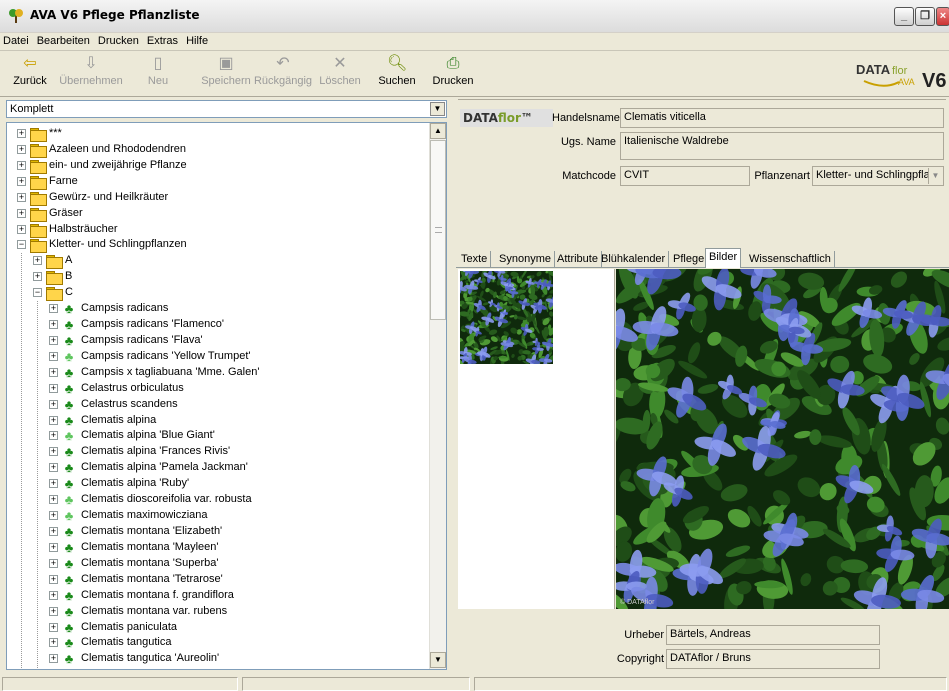 The width and height of the screenshot is (949, 691). Describe the element at coordinates (942, 16) in the screenshot. I see `close-icon: ×` at that location.